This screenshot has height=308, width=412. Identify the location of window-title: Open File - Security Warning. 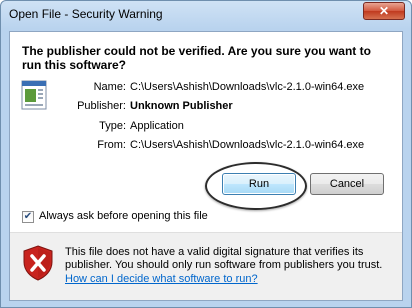
(86, 14).